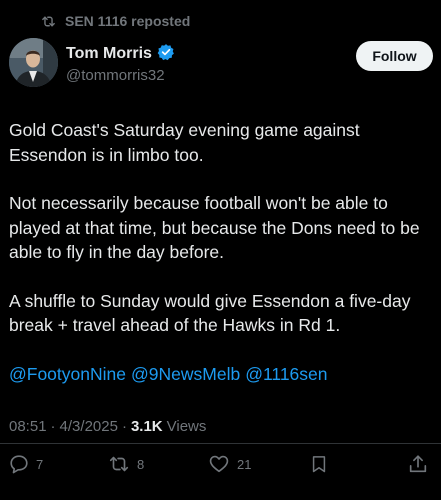 The width and height of the screenshot is (441, 500). Describe the element at coordinates (185, 374) in the screenshot. I see `mention-link: @9NewsMelb` at that location.